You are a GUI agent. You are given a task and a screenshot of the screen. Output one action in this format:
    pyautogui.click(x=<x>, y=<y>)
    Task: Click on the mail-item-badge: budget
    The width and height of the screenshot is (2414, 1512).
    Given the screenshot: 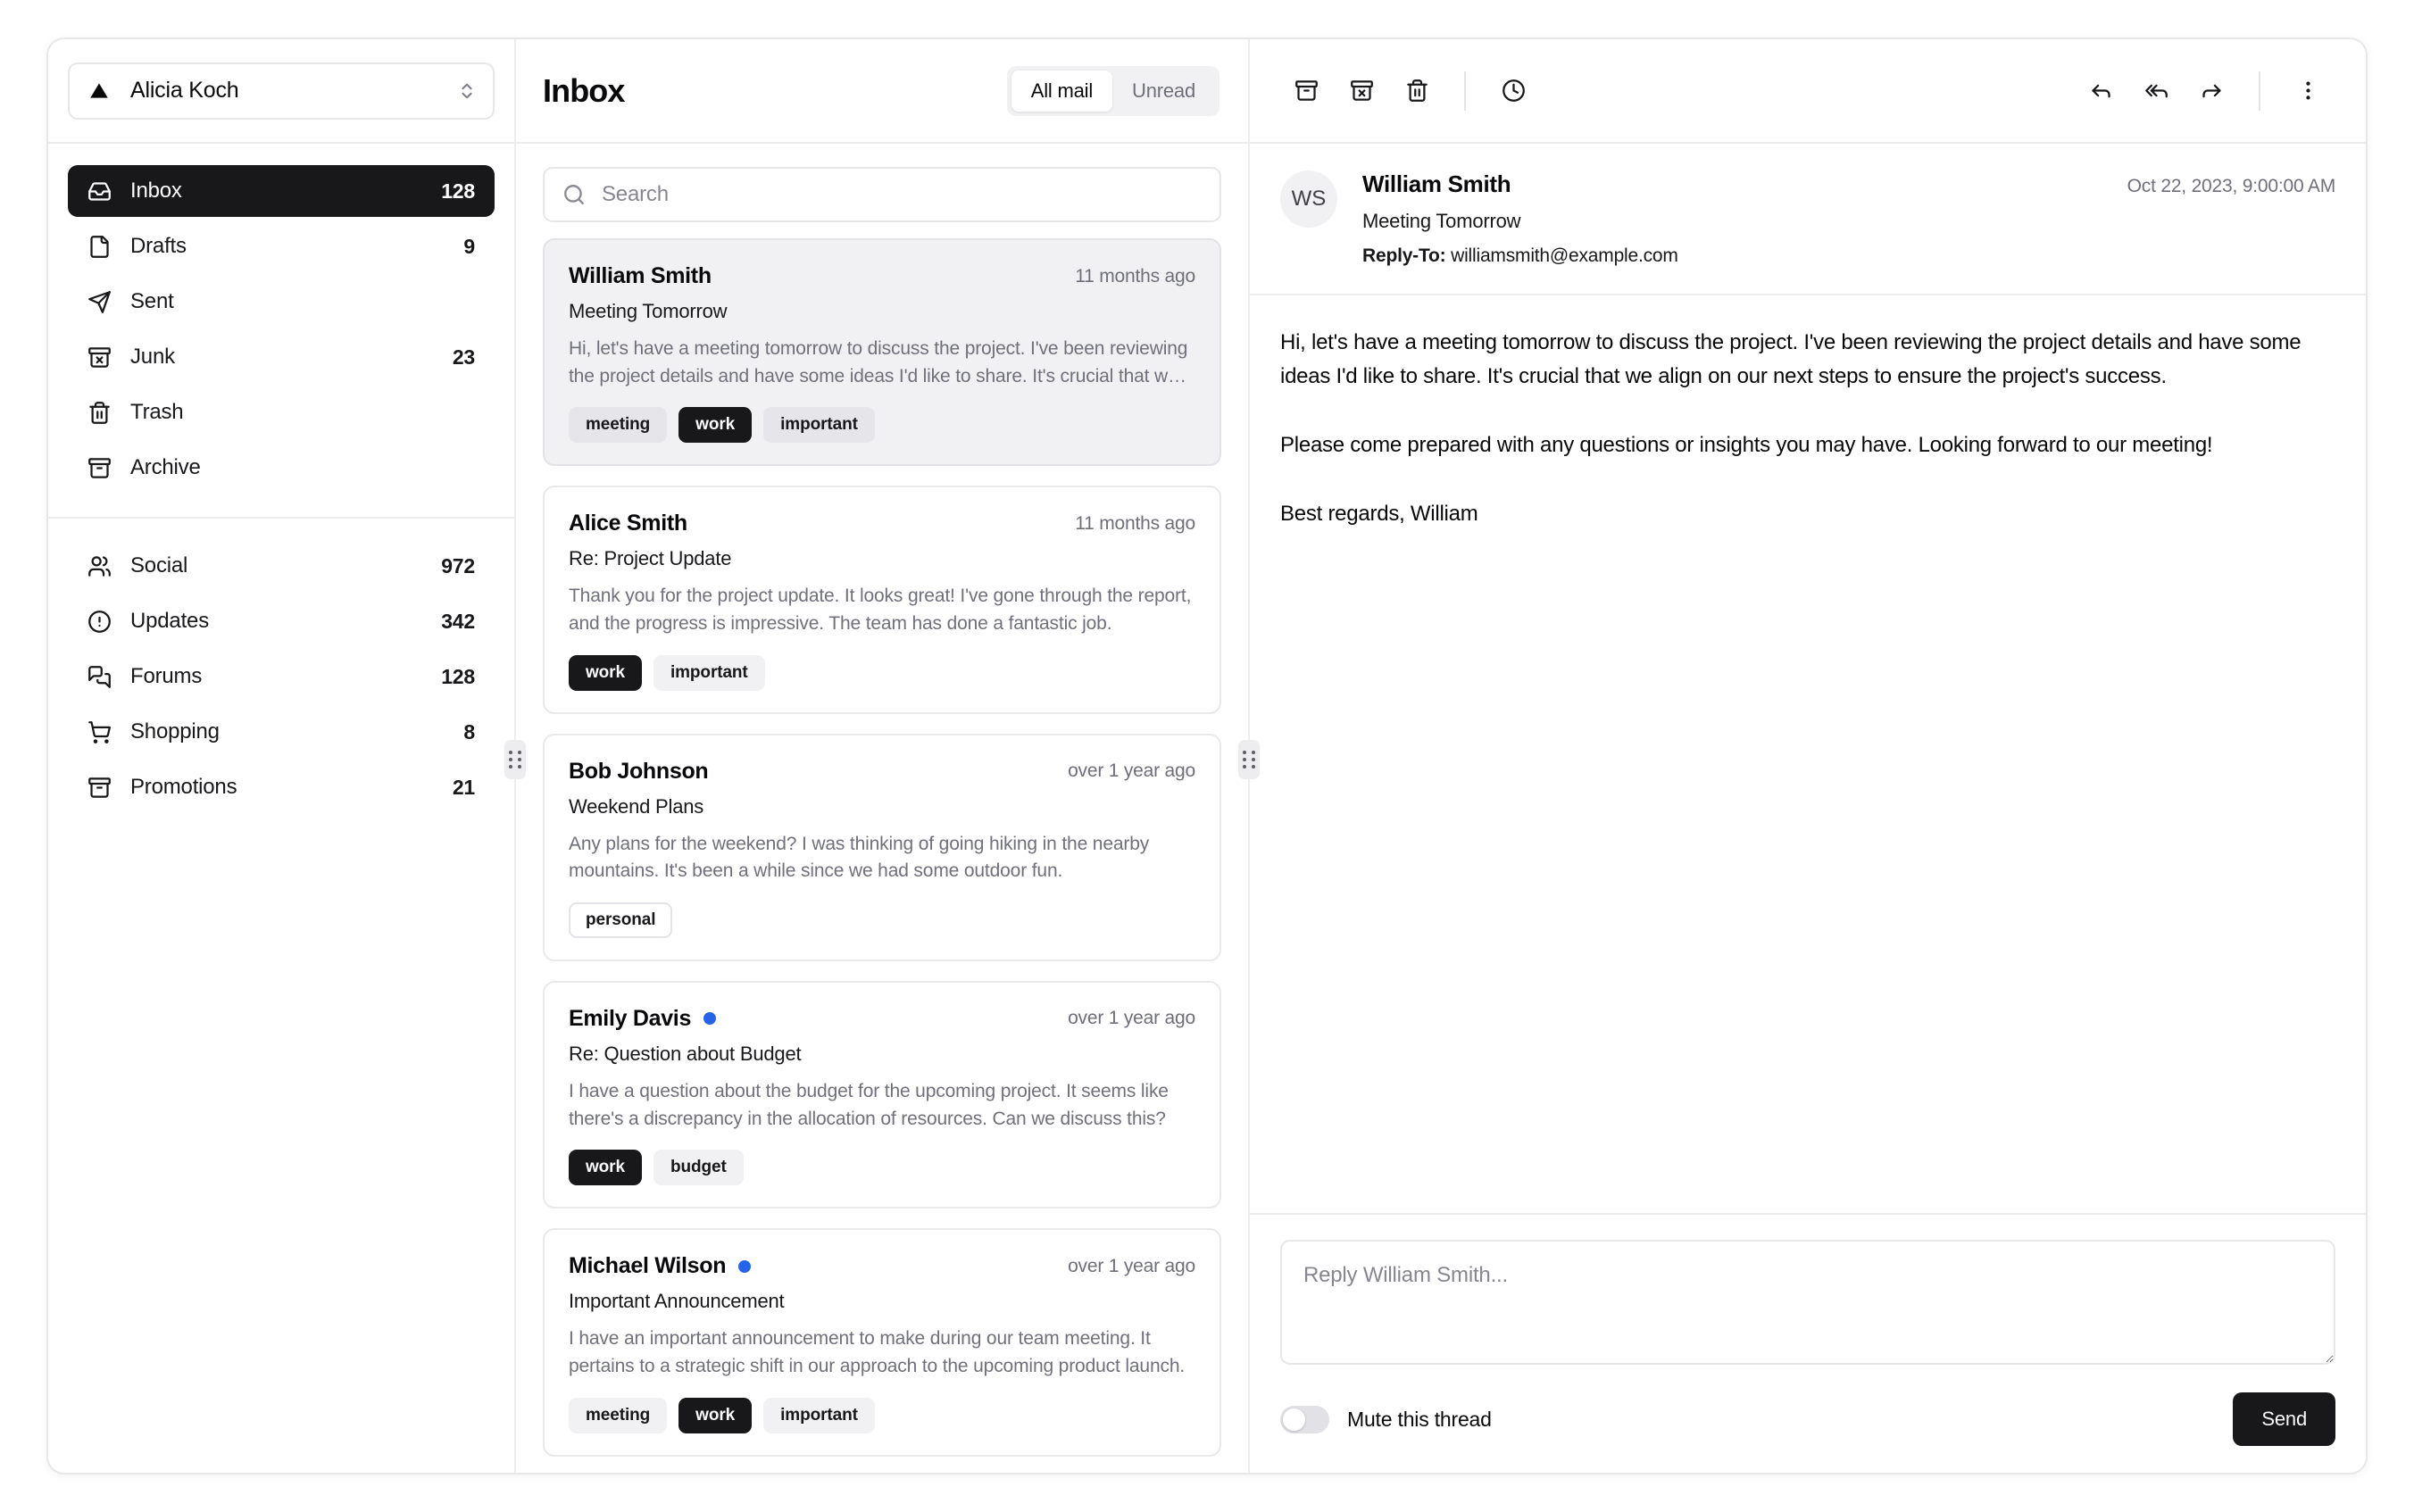 What is the action you would take?
    pyautogui.click(x=698, y=1168)
    